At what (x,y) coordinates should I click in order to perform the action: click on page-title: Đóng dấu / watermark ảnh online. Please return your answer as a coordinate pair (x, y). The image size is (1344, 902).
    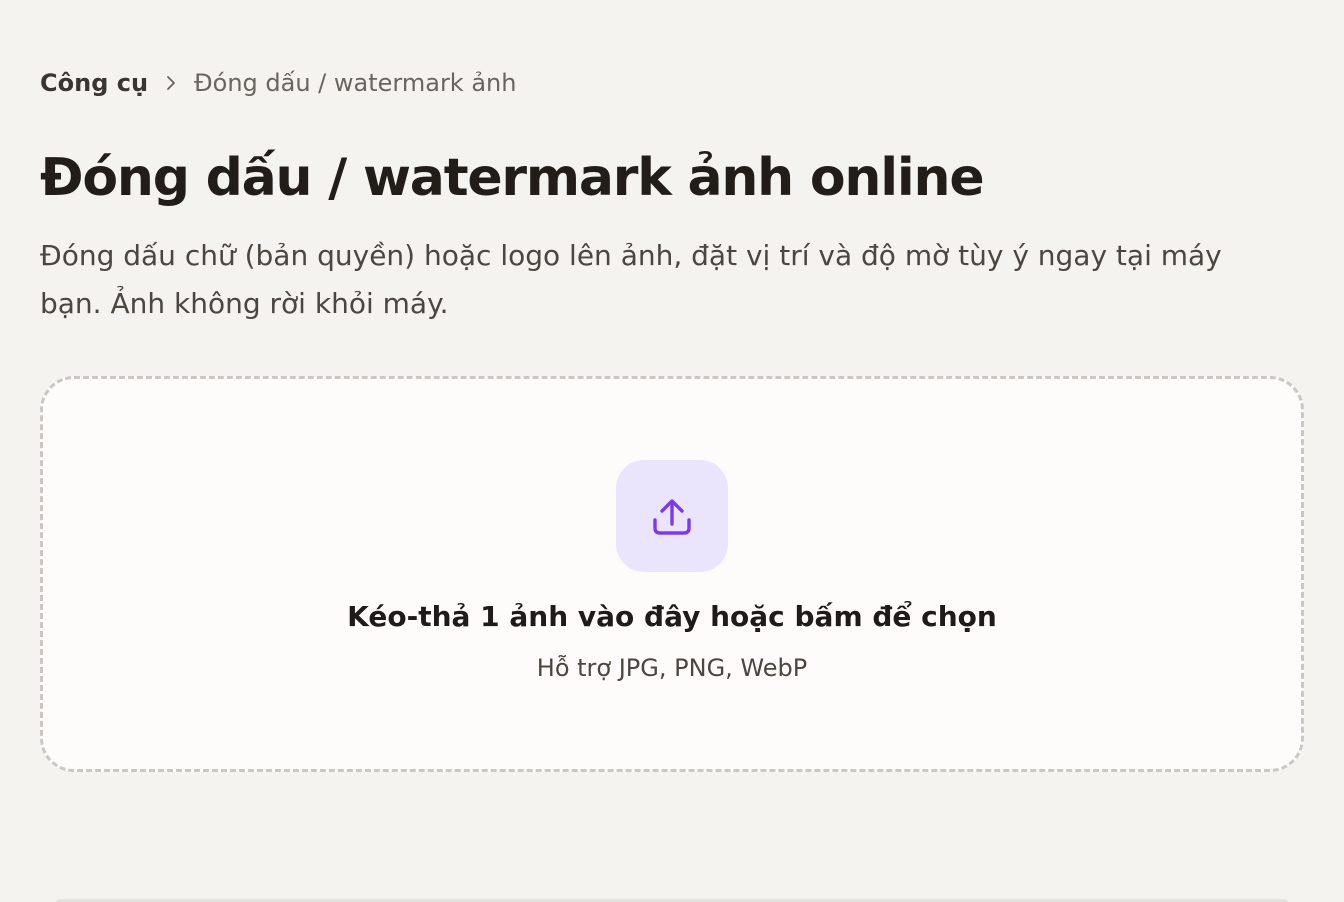
    Looking at the image, I should click on (512, 178).